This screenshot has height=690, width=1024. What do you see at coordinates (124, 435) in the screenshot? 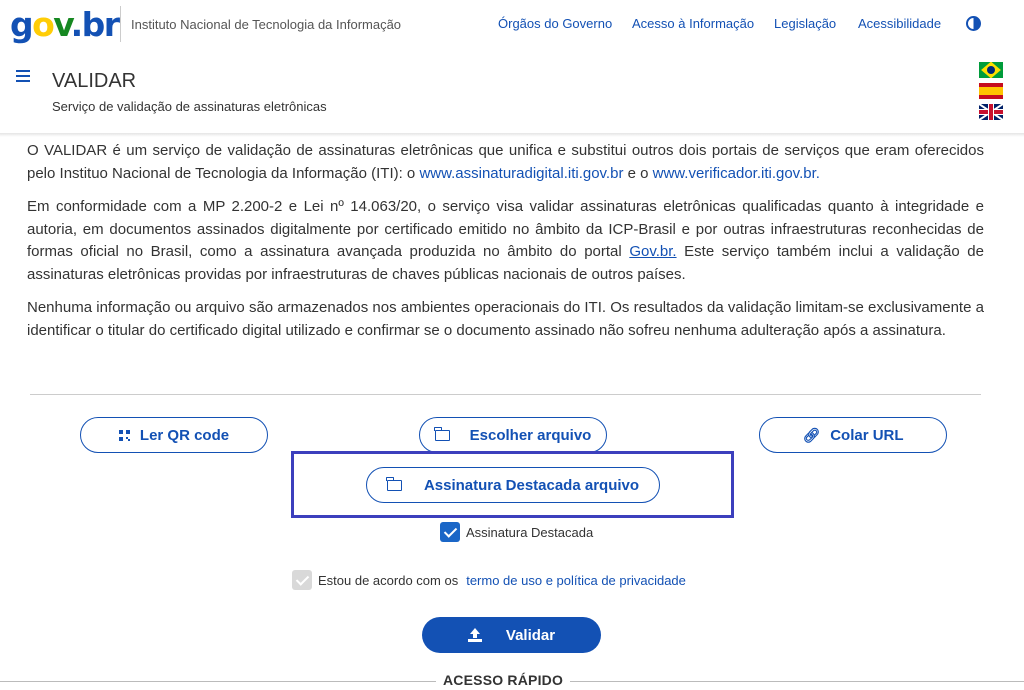
I see `qr-code-icon` at bounding box center [124, 435].